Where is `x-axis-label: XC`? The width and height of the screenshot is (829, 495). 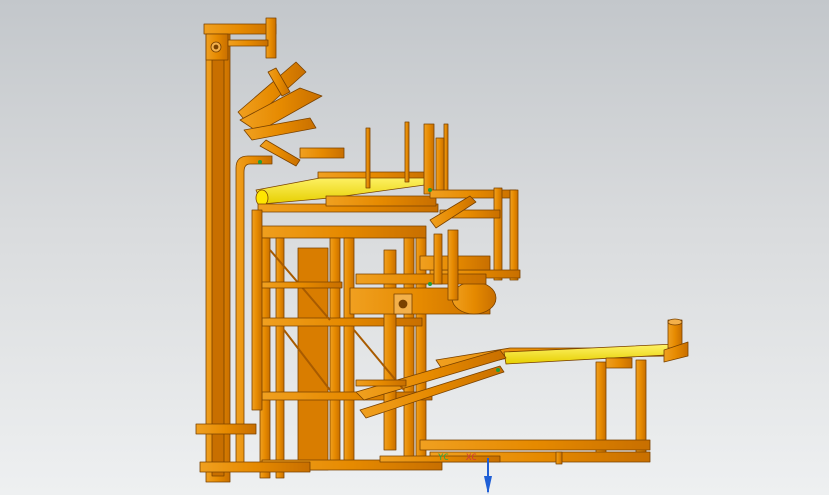
x-axis-label: XC is located at coordinates (471, 458).